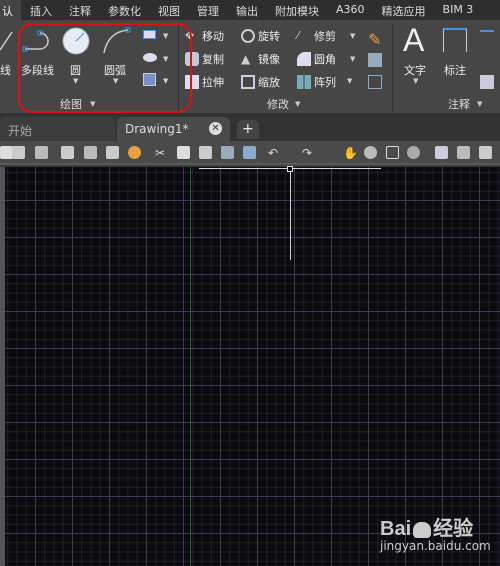  Describe the element at coordinates (455, 70) in the screenshot. I see `dimension-button: 标注` at that location.